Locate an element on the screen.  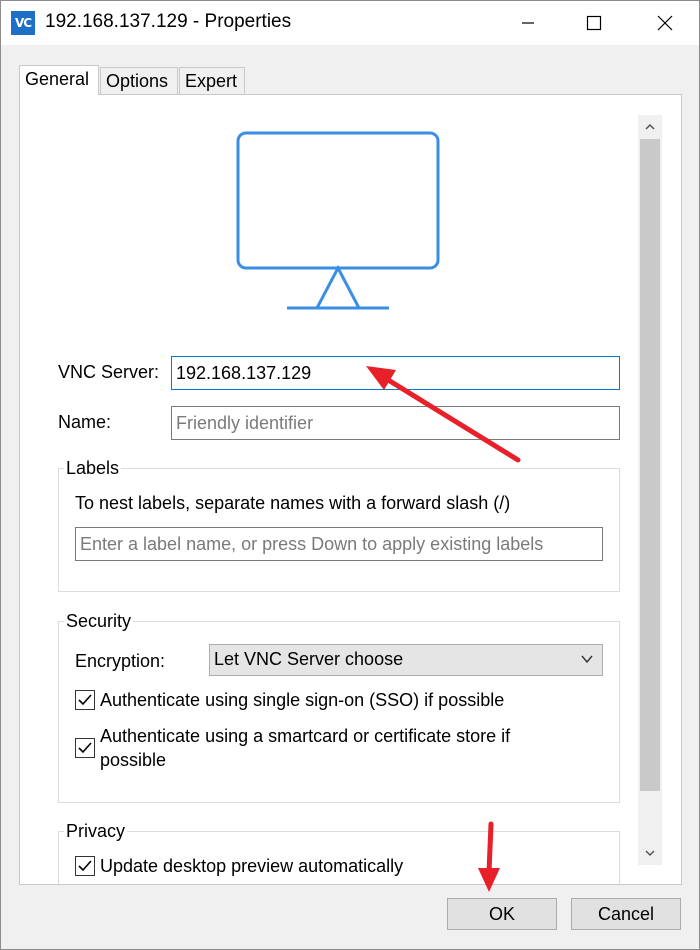
maximize-icon is located at coordinates (594, 23).